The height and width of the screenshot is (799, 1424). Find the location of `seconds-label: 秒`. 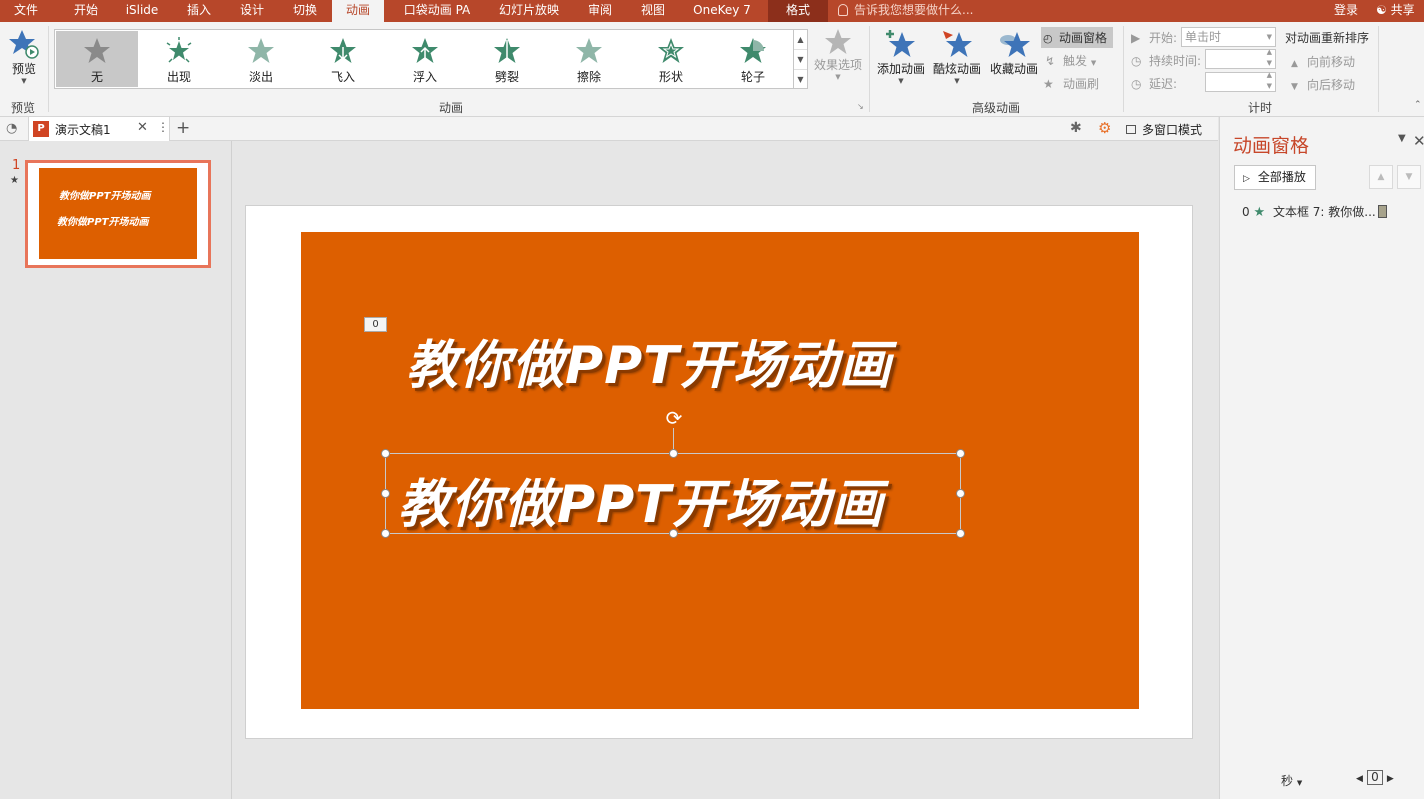

seconds-label: 秒 is located at coordinates (1287, 781).